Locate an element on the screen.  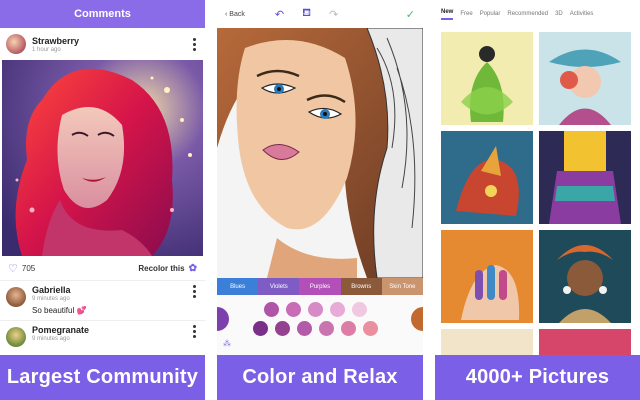
tab-new: New is located at coordinates (447, 14).